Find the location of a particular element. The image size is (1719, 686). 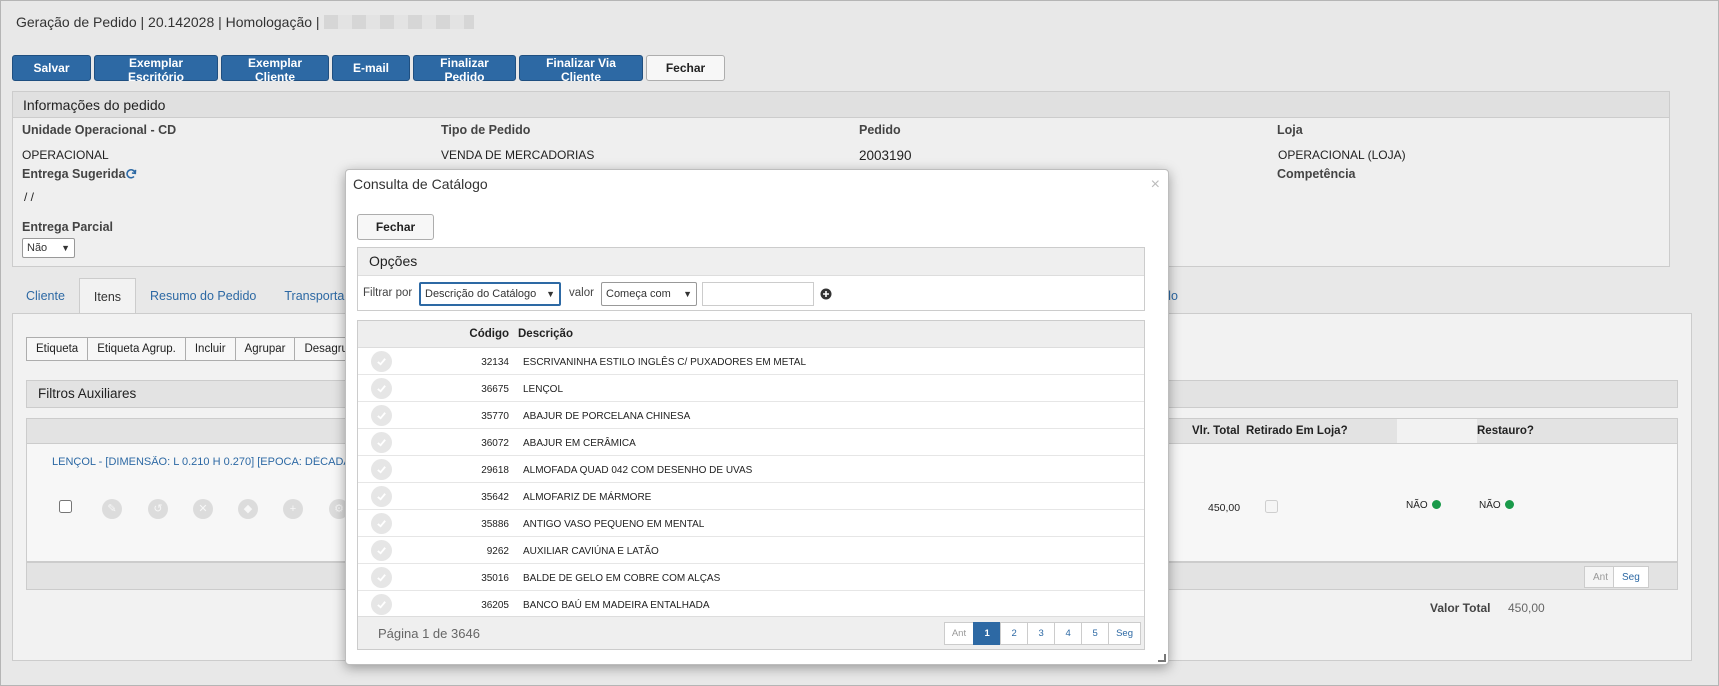

pager-page-button: 1 is located at coordinates (987, 633).